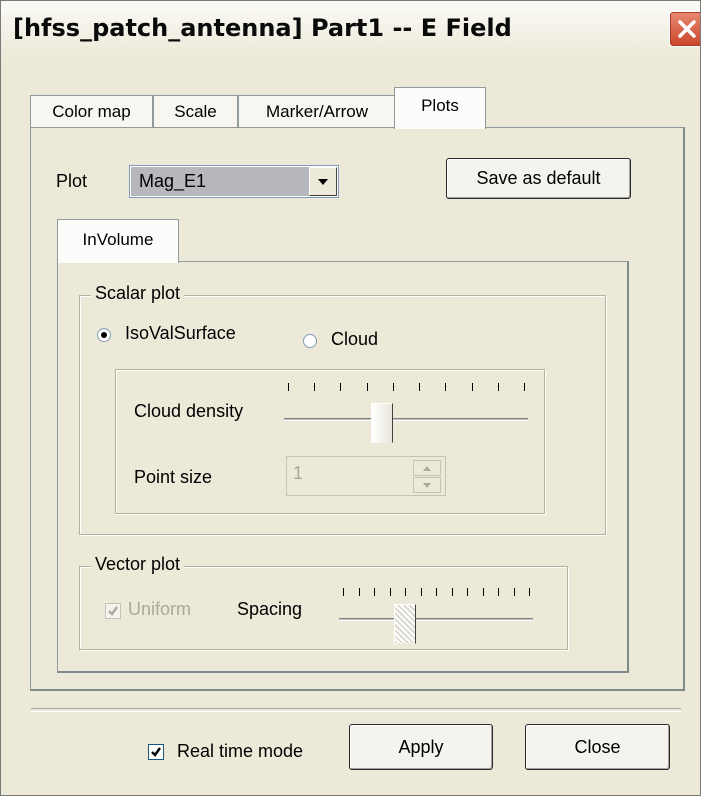 This screenshot has width=701, height=796. I want to click on cloud-radio, so click(310, 341).